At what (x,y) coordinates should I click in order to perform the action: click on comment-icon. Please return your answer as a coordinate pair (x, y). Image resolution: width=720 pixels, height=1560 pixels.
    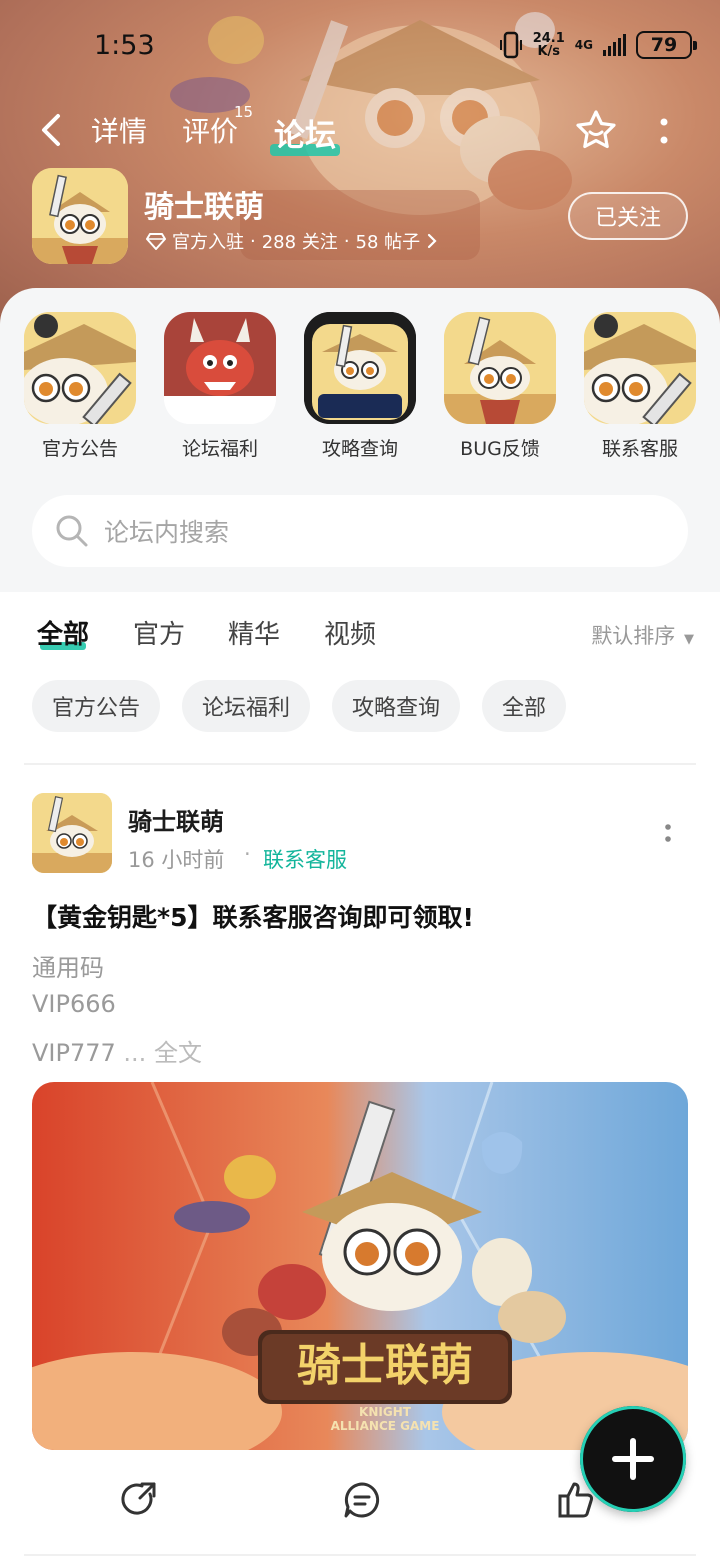
    Looking at the image, I should click on (362, 1500).